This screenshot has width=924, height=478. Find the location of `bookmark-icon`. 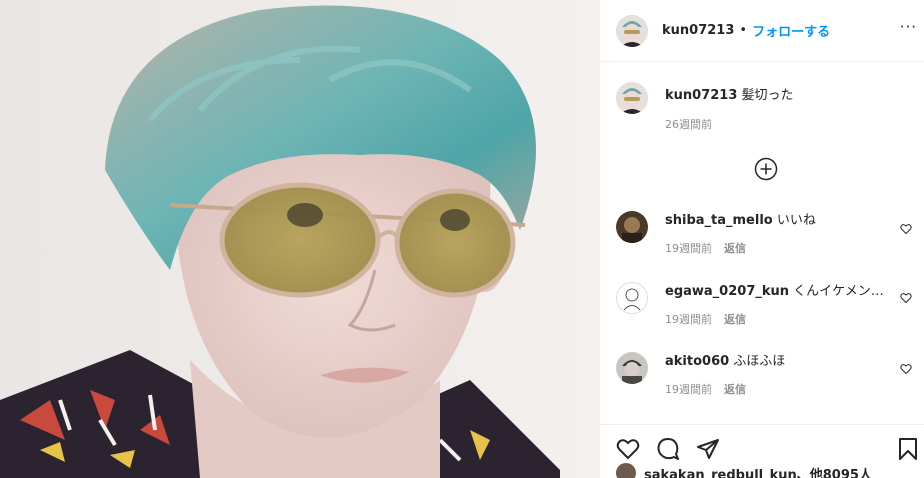

bookmark-icon is located at coordinates (908, 449).